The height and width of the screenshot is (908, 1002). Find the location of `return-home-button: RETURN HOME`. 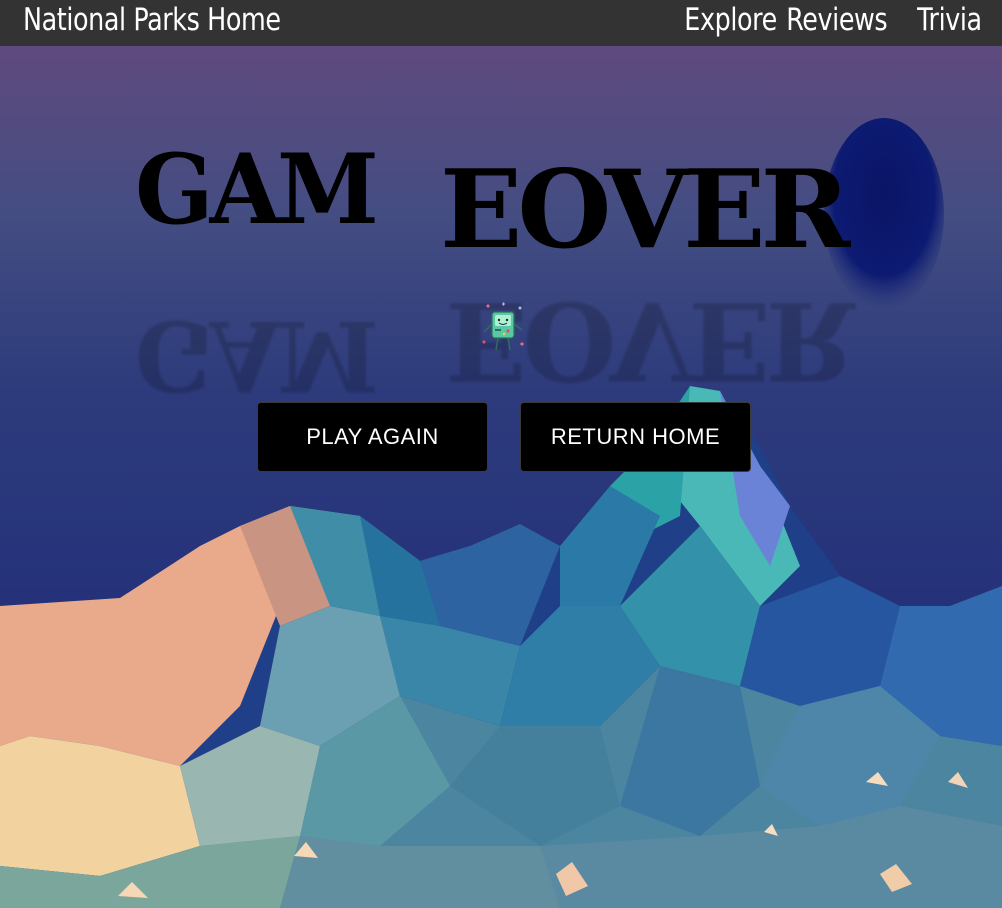

return-home-button: RETURN HOME is located at coordinates (635, 437).